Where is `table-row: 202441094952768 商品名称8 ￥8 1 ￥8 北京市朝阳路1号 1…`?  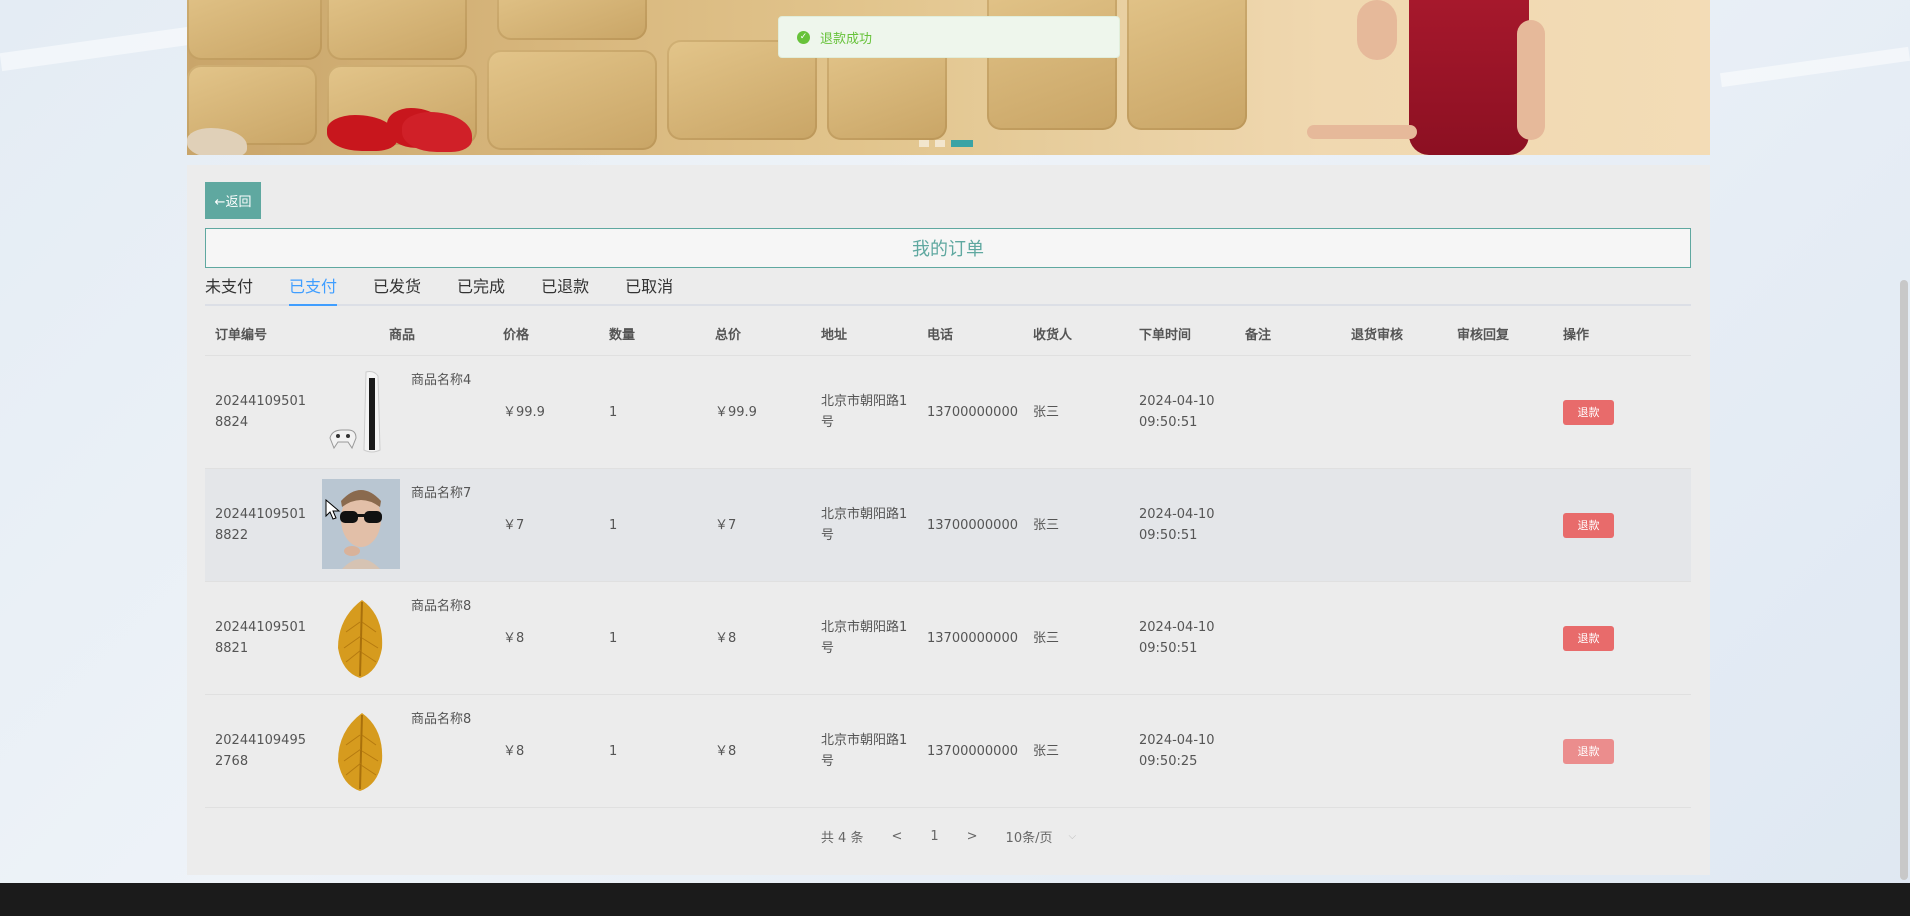
table-row: 202441094952768 商品名称8 ￥8 1 ￥8 北京市朝阳路1号 1… is located at coordinates (948, 751).